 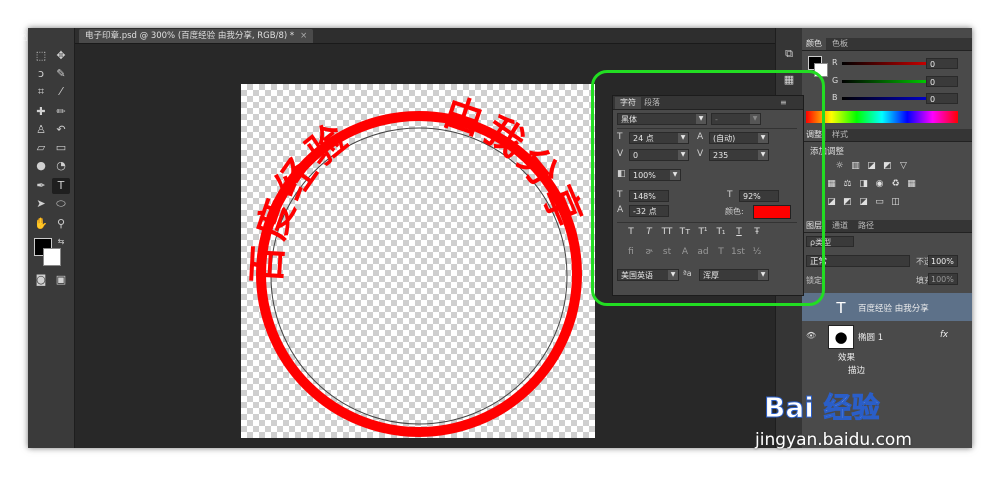 I want to click on swap-colors-icon: ⇆, so click(x=61, y=242).